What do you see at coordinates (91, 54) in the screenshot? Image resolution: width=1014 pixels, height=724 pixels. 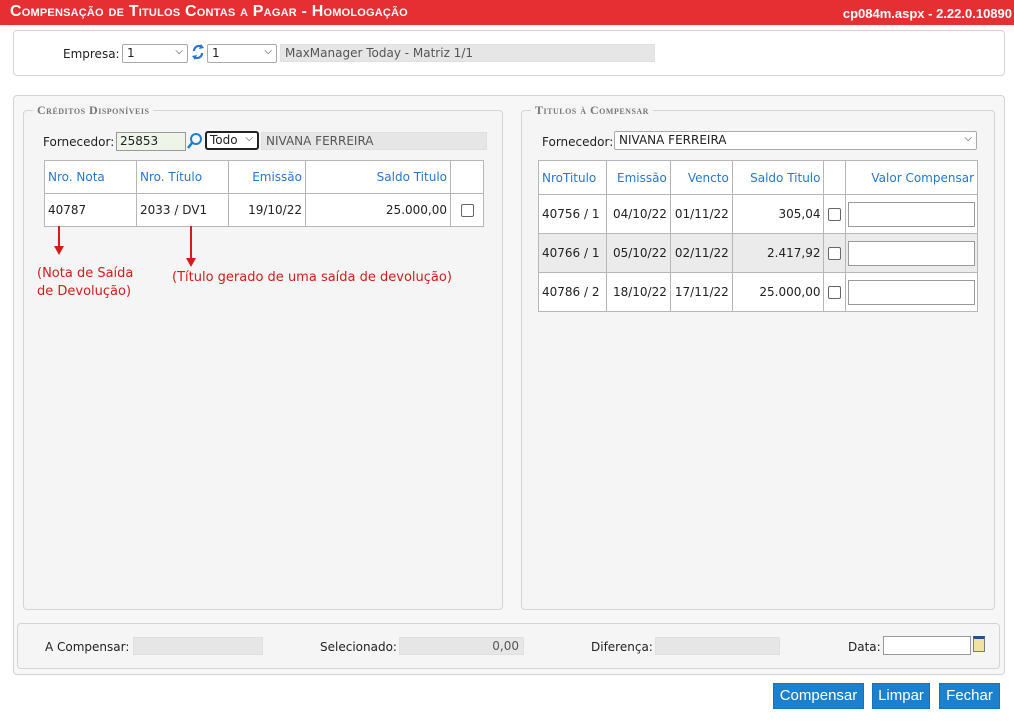 I see `empresa-label: Empresa:` at bounding box center [91, 54].